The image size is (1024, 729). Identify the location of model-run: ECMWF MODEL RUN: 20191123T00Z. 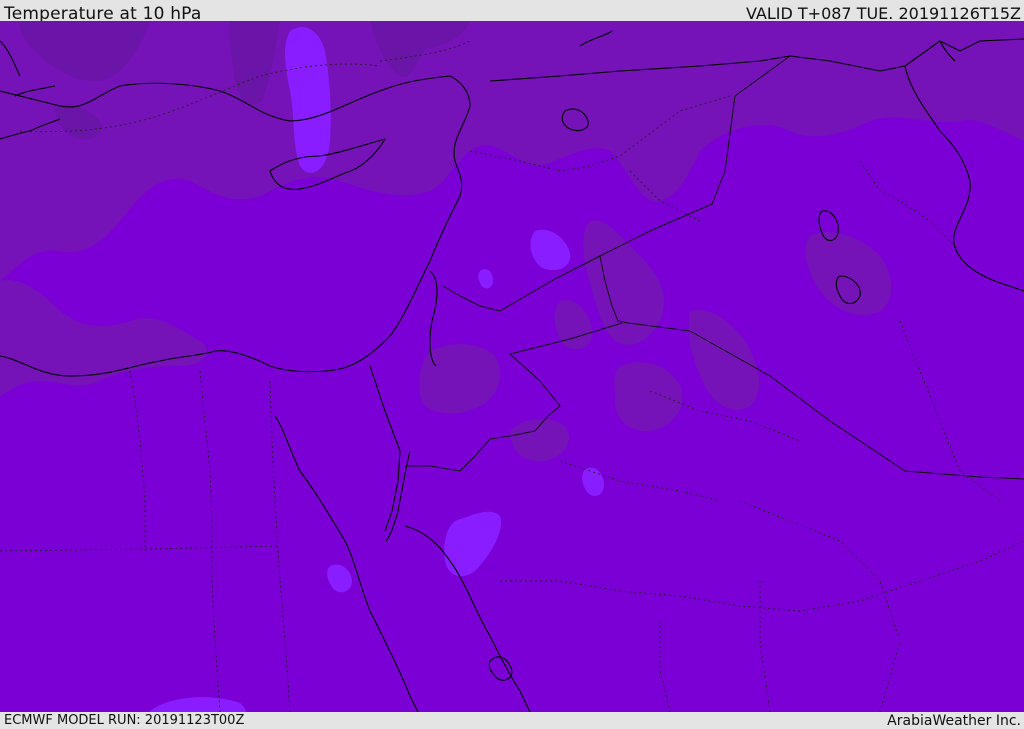
(124, 720).